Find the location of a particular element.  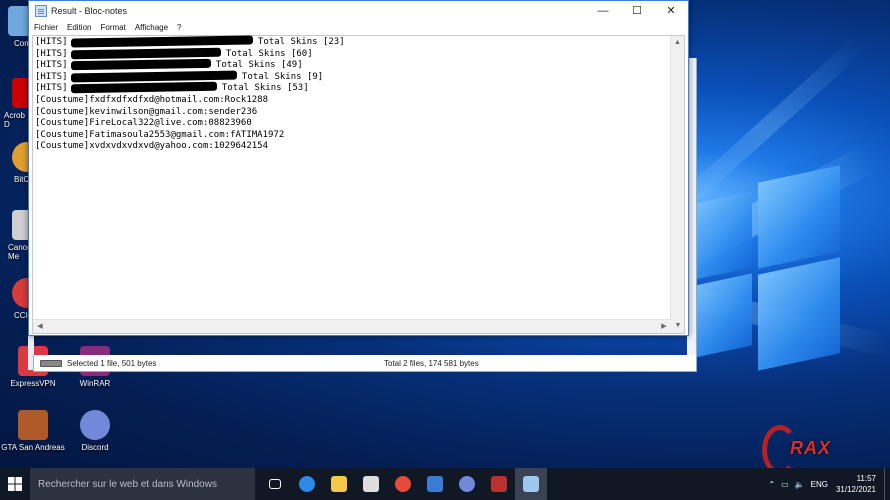

search-box: Rechercher sur le web et dans Windows is located at coordinates (142, 484).